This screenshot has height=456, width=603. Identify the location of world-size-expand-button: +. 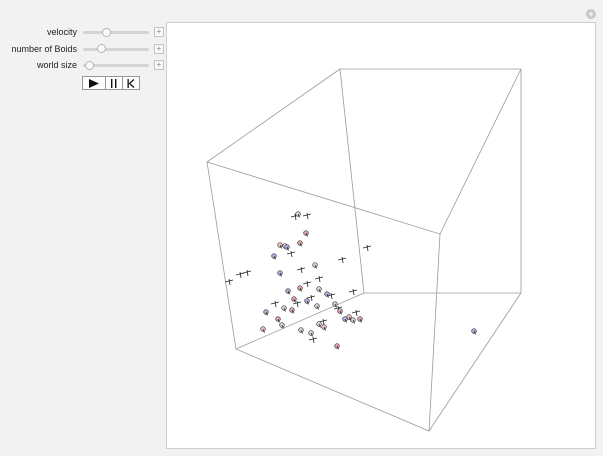
(159, 65).